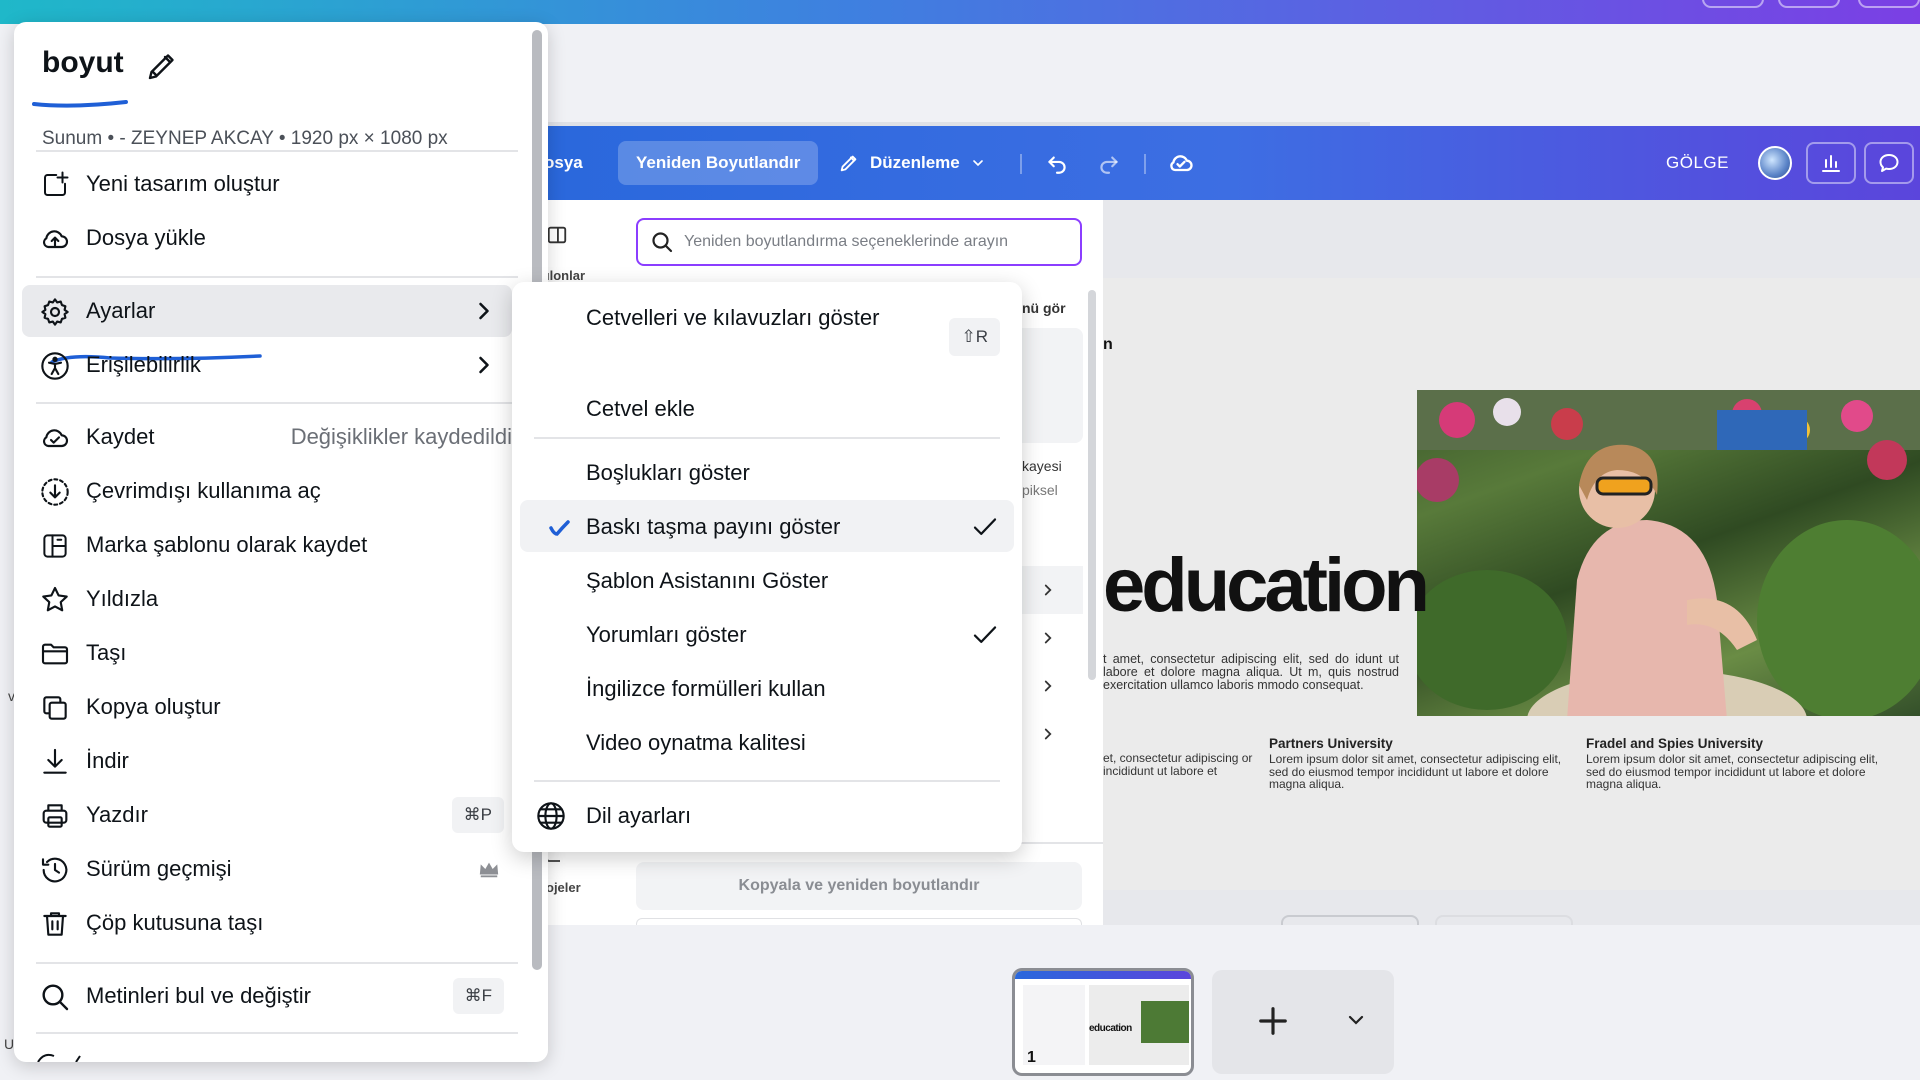 This screenshot has height=1080, width=1920. Describe the element at coordinates (1103, 975) in the screenshot. I see `thumbnail-header` at that location.